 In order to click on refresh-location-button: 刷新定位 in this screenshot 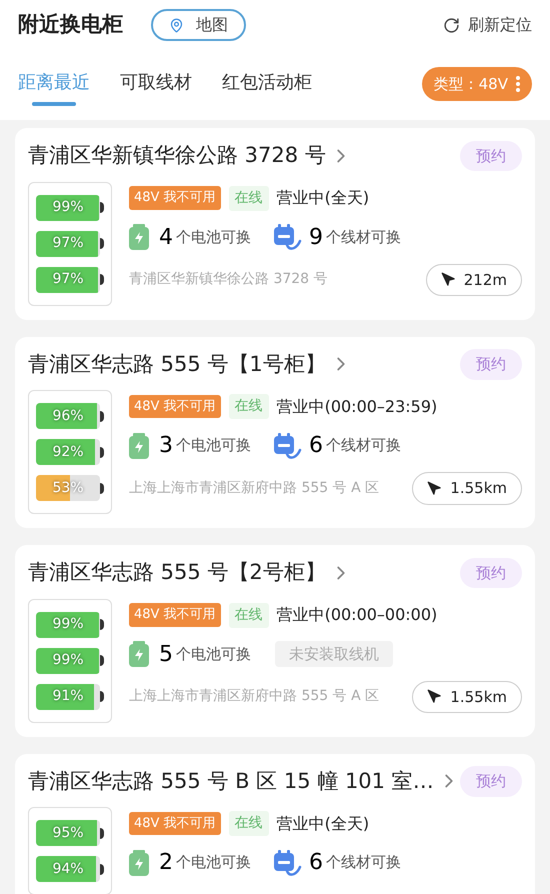, I will do `click(487, 25)`.